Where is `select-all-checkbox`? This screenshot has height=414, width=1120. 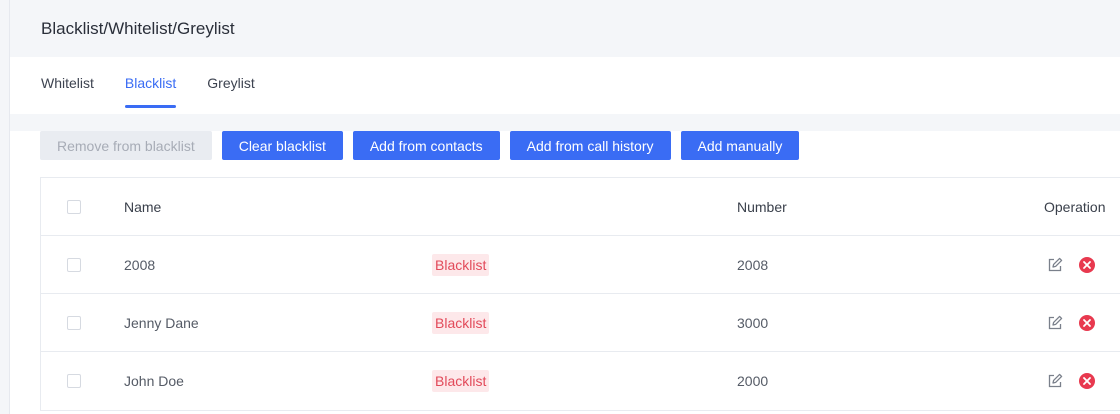
select-all-checkbox is located at coordinates (74, 206).